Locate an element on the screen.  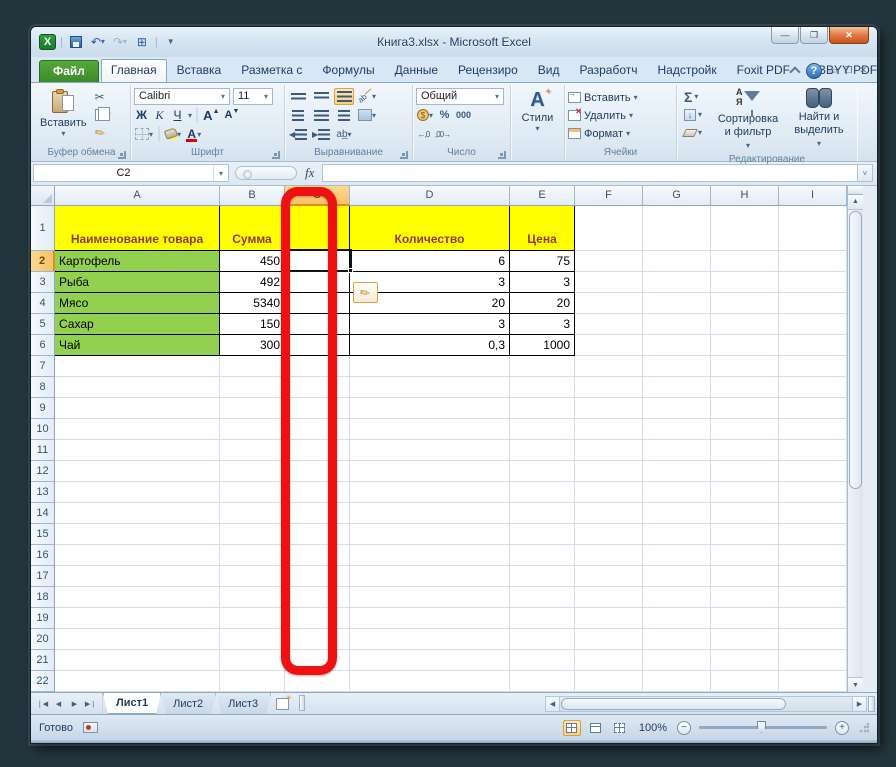
cell-I12 is located at coordinates (813, 471).